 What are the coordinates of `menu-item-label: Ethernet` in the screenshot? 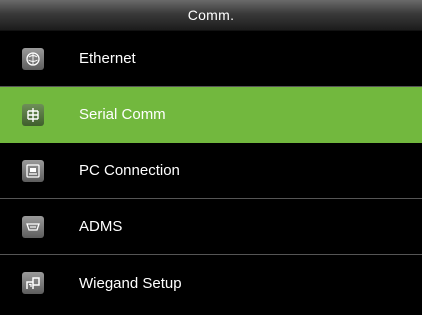 It's located at (107, 58).